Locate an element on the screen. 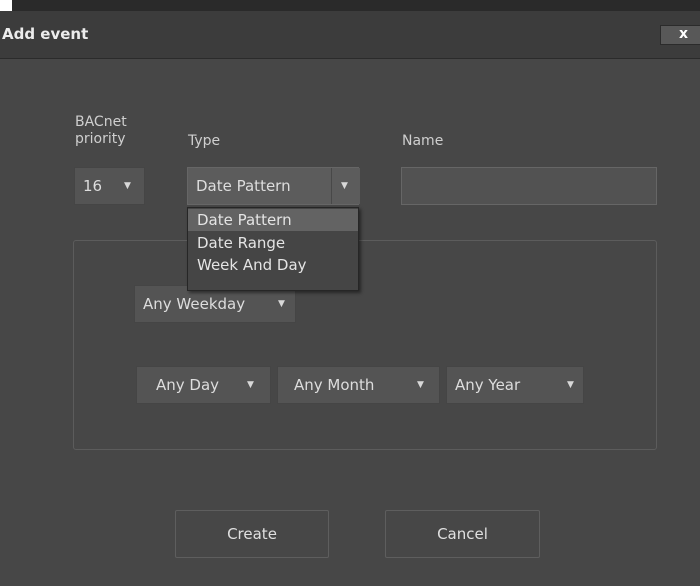  bacnet-priority-label: BACnet priority is located at coordinates (101, 130).